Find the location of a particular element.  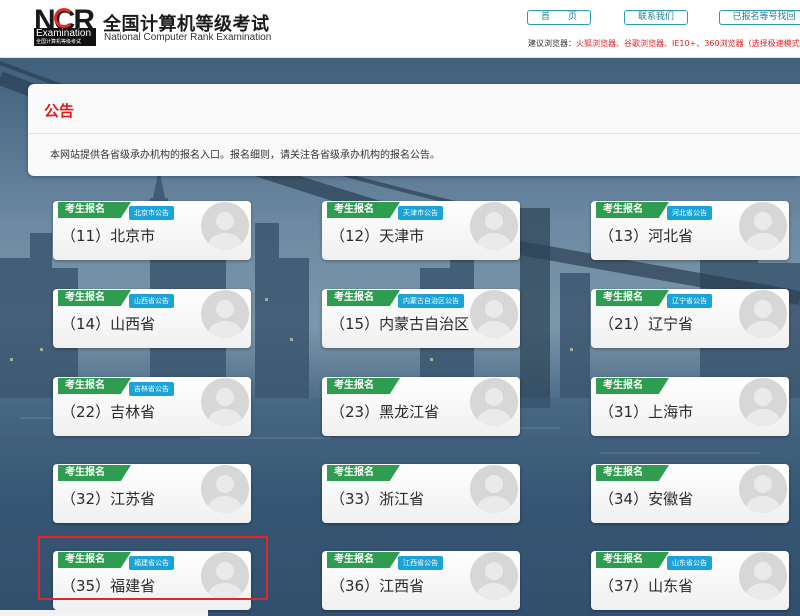

announcement-text: 本网站提供各省级承办机构的报名入口。报名细则，请关注各省级承办机构的报名公告。 is located at coordinates (245, 155).